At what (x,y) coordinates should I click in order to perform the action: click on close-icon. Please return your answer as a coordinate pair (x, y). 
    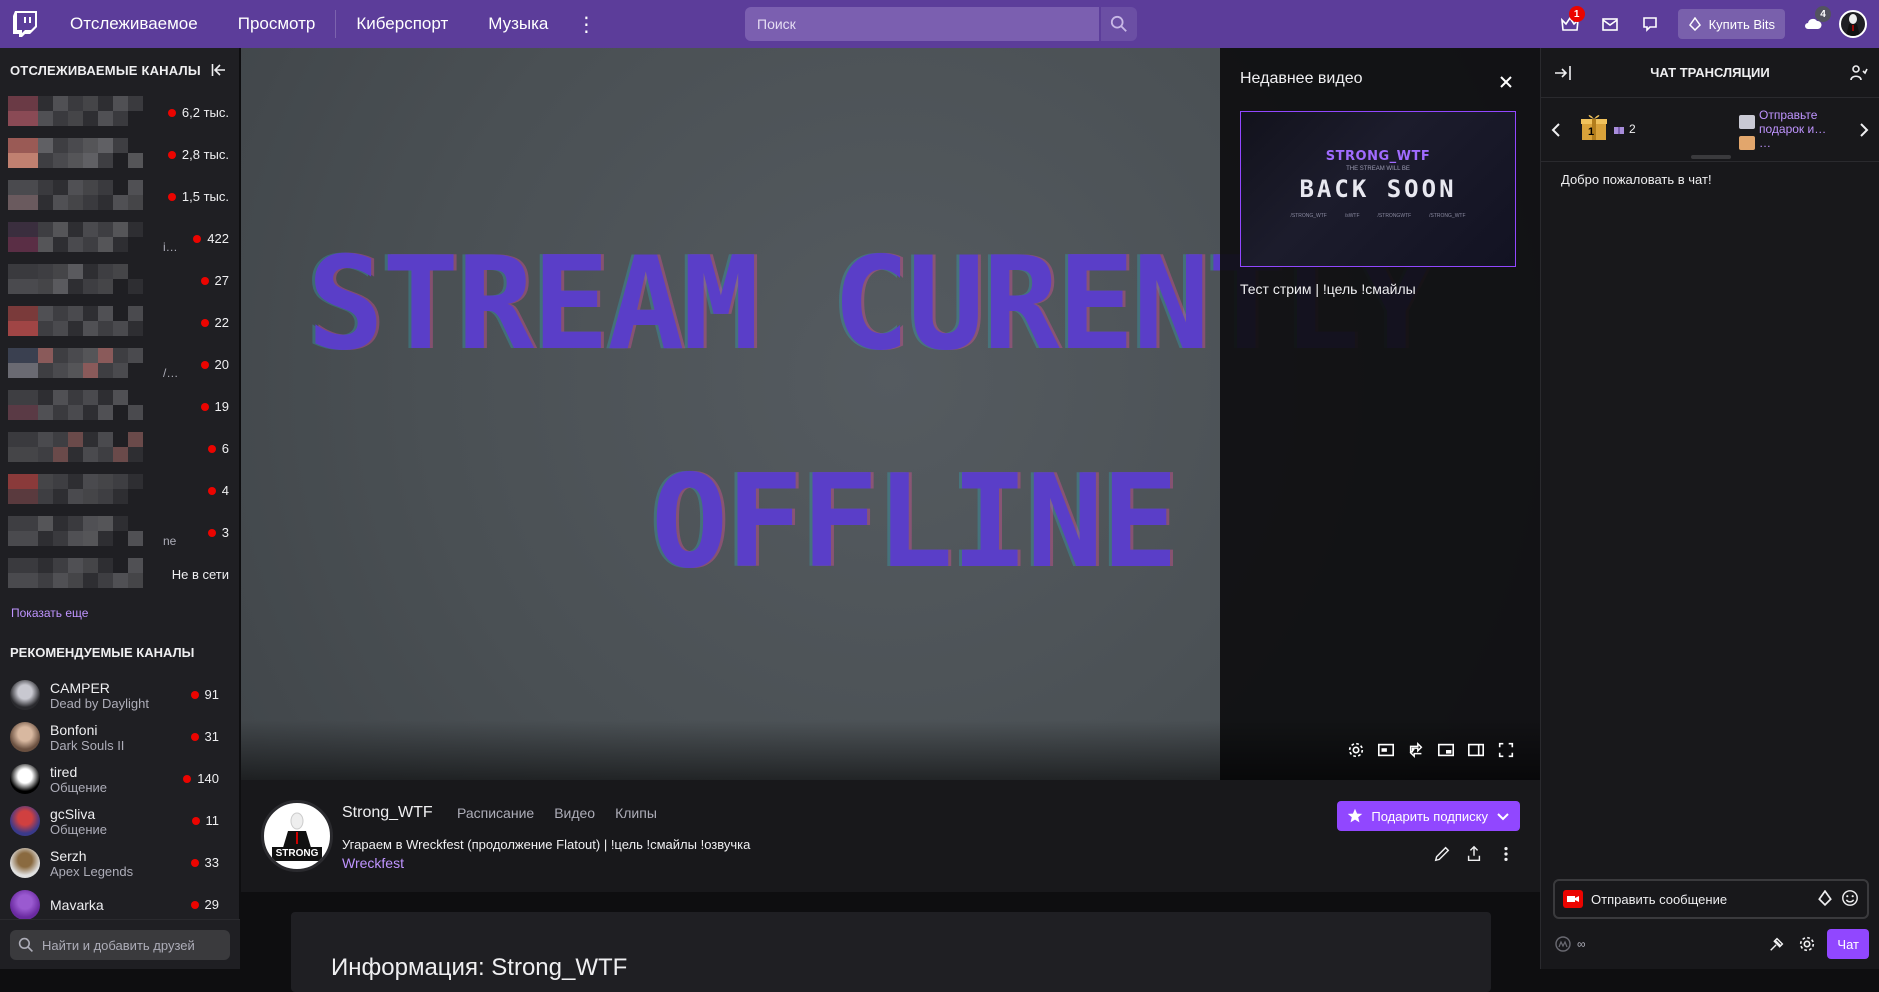
    Looking at the image, I should click on (1506, 82).